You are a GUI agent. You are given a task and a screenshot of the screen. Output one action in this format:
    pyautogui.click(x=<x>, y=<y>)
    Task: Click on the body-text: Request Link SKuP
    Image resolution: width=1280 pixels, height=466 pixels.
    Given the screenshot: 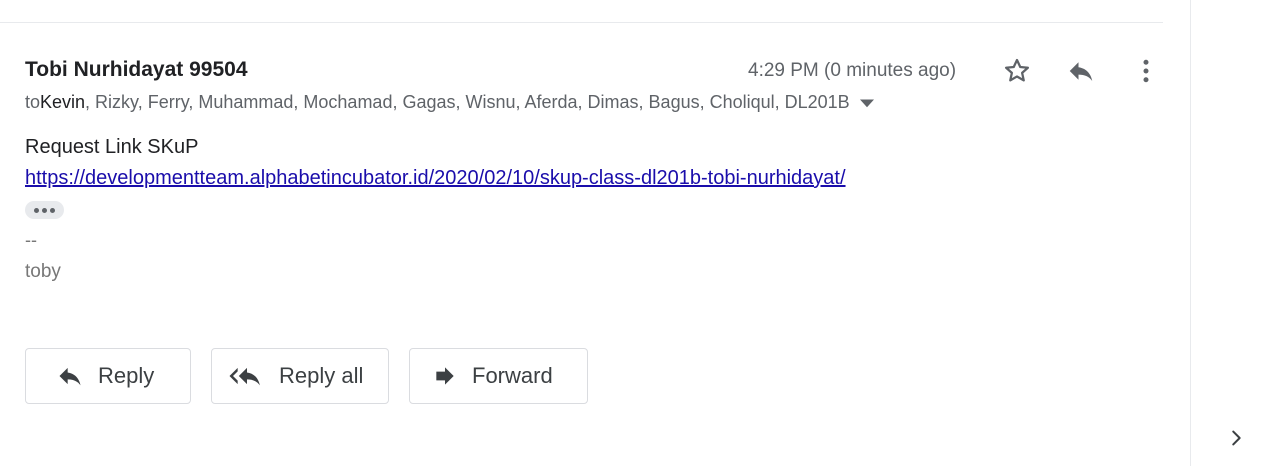 What is the action you would take?
    pyautogui.click(x=112, y=147)
    